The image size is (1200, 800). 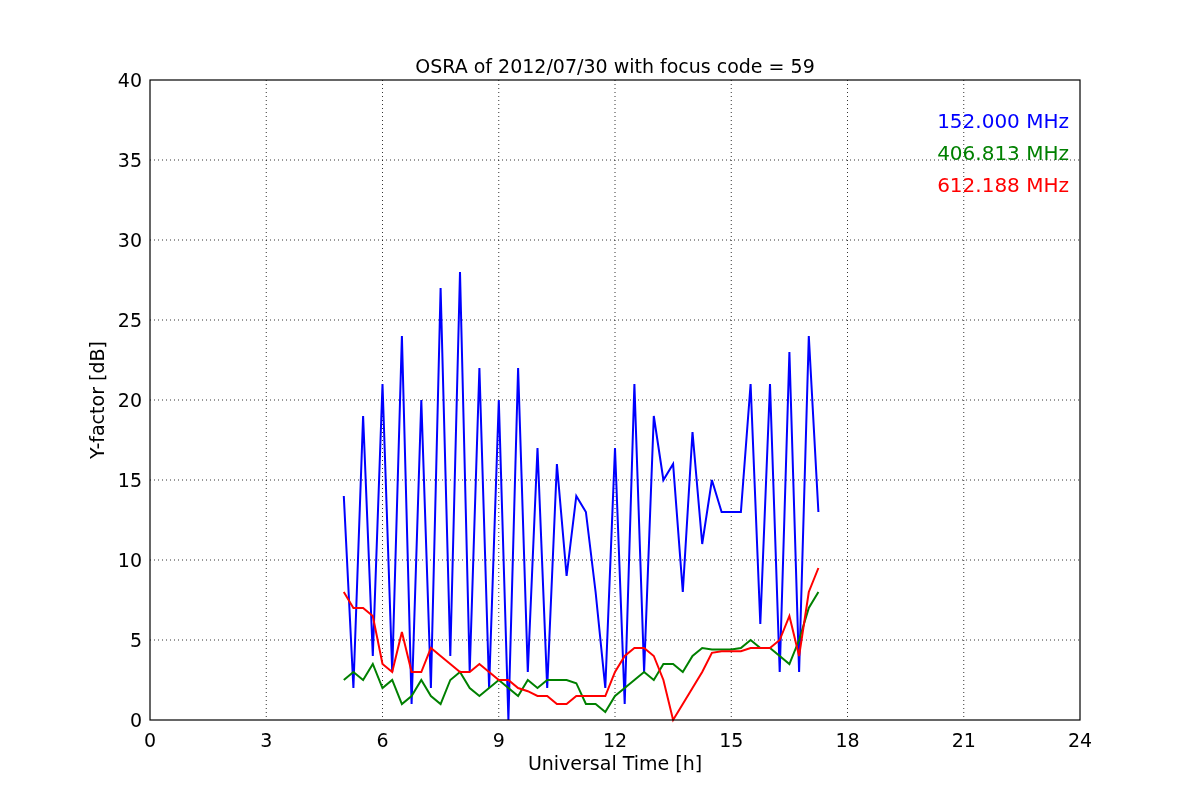 I want to click on y-tick-label: 5, so click(x=135, y=640).